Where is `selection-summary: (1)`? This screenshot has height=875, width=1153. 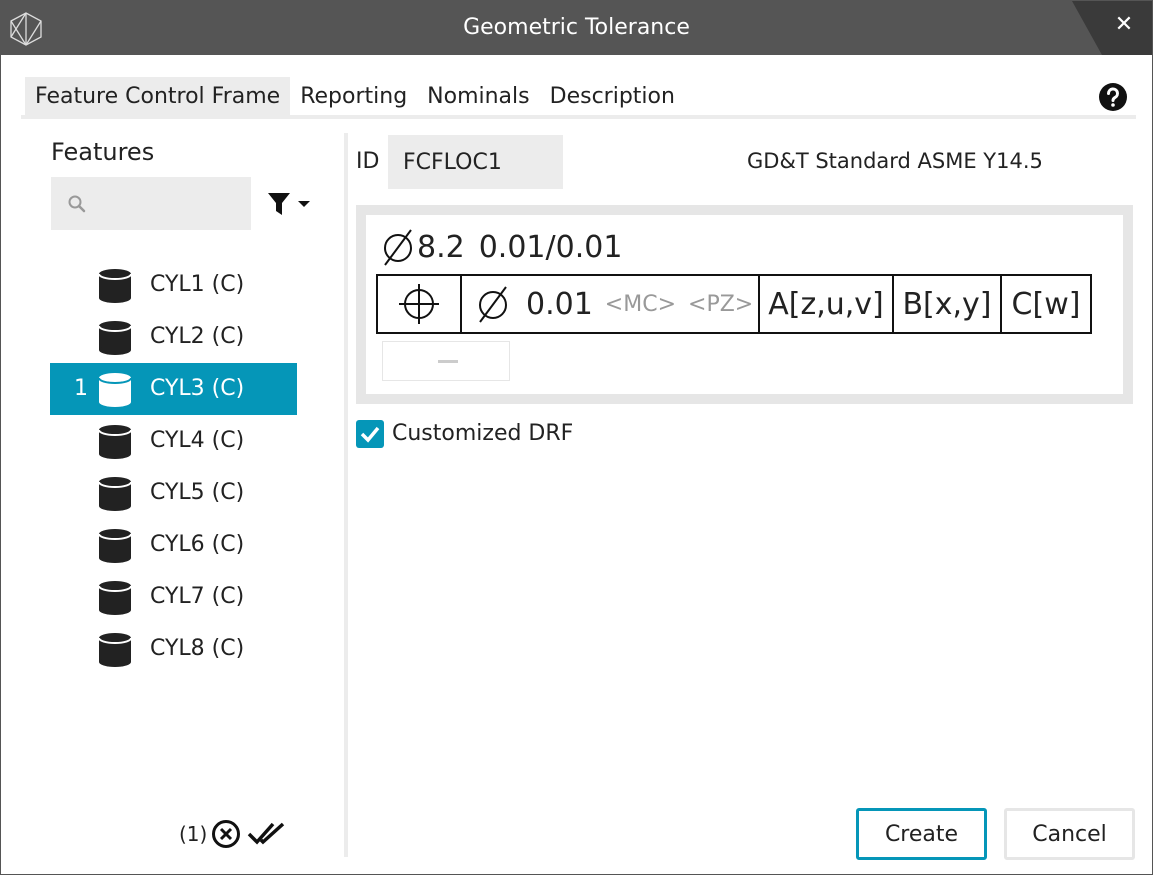 selection-summary: (1) is located at coordinates (234, 834).